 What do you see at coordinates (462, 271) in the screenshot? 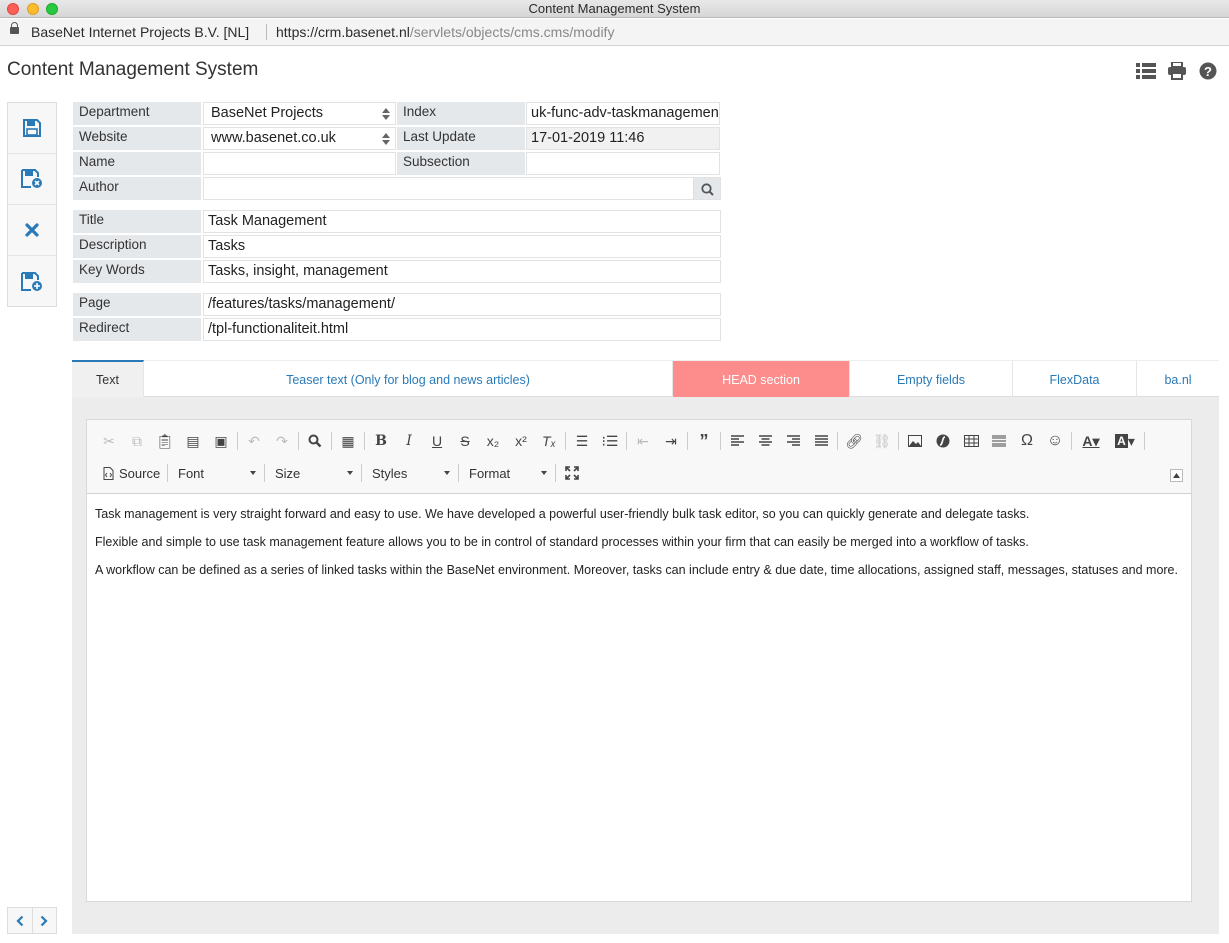
I see `keywords-field: Tasks, insight, management` at bounding box center [462, 271].